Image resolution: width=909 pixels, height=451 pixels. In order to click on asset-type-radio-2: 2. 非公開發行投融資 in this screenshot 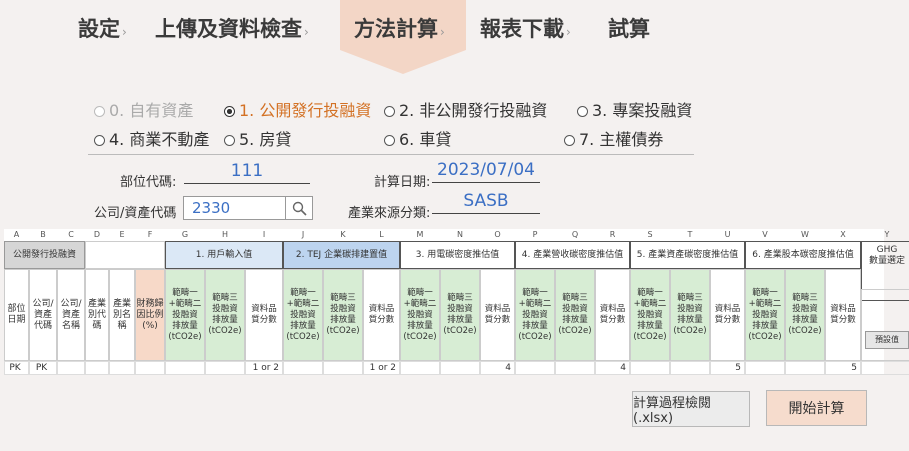, I will do `click(465, 111)`.